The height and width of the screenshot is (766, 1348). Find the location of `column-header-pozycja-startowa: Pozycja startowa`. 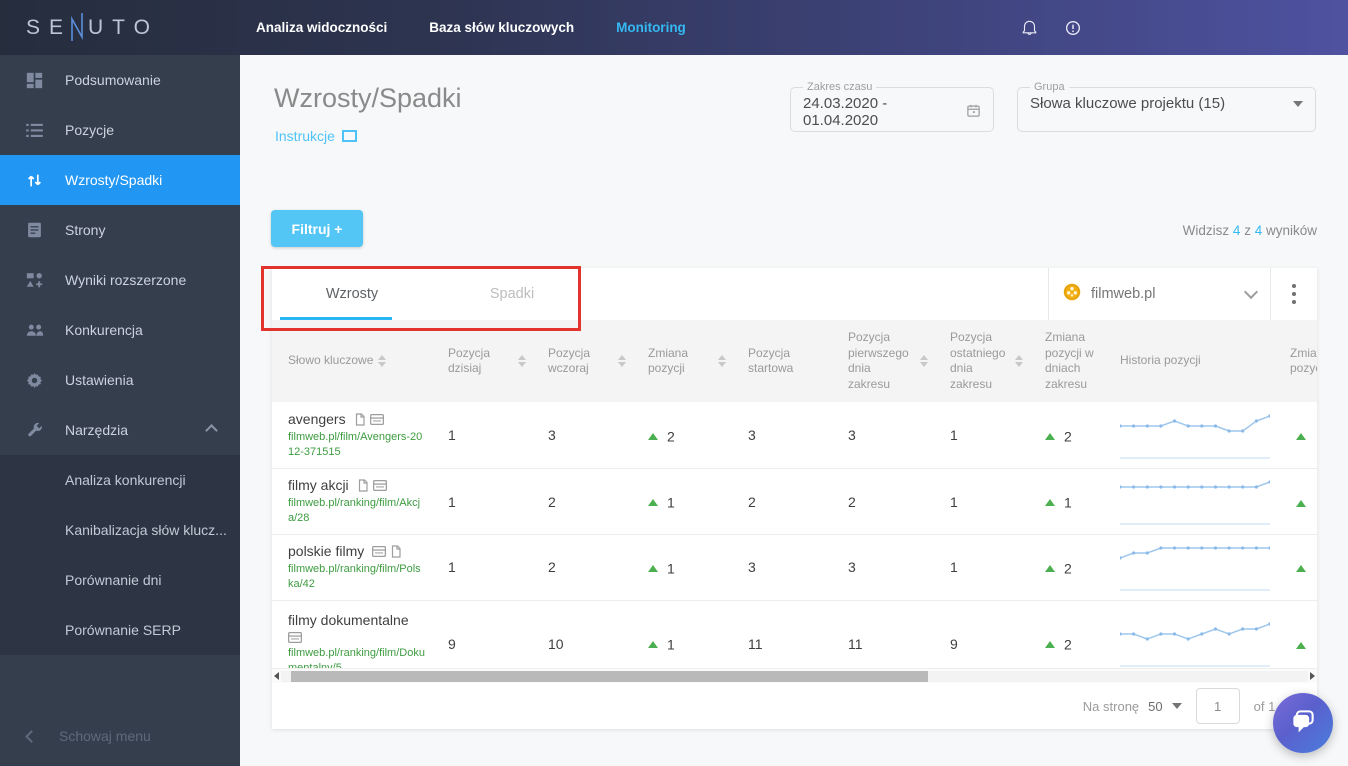

column-header-pozycja-startowa: Pozycja startowa is located at coordinates (782, 361).